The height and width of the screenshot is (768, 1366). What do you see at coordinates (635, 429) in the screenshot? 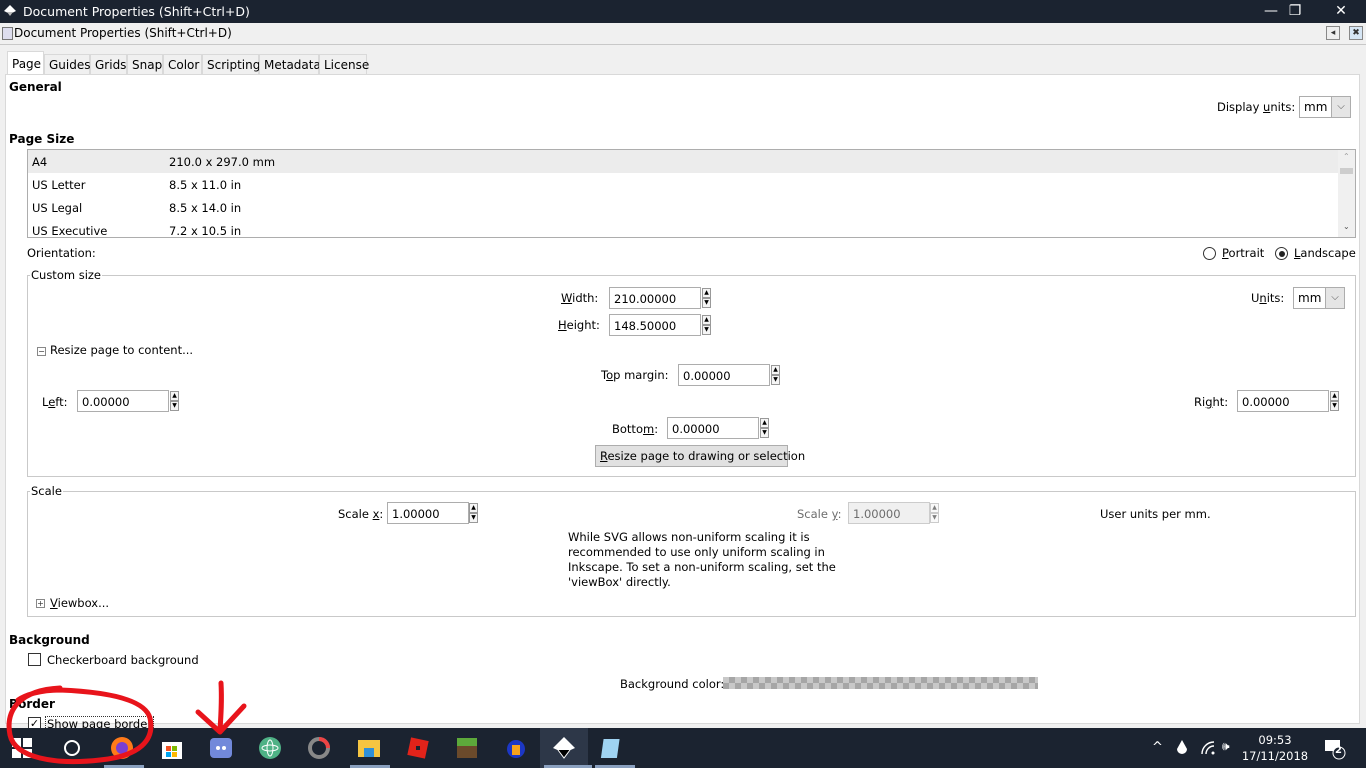
I see `bottom-margin-label: Bottom:` at bounding box center [635, 429].